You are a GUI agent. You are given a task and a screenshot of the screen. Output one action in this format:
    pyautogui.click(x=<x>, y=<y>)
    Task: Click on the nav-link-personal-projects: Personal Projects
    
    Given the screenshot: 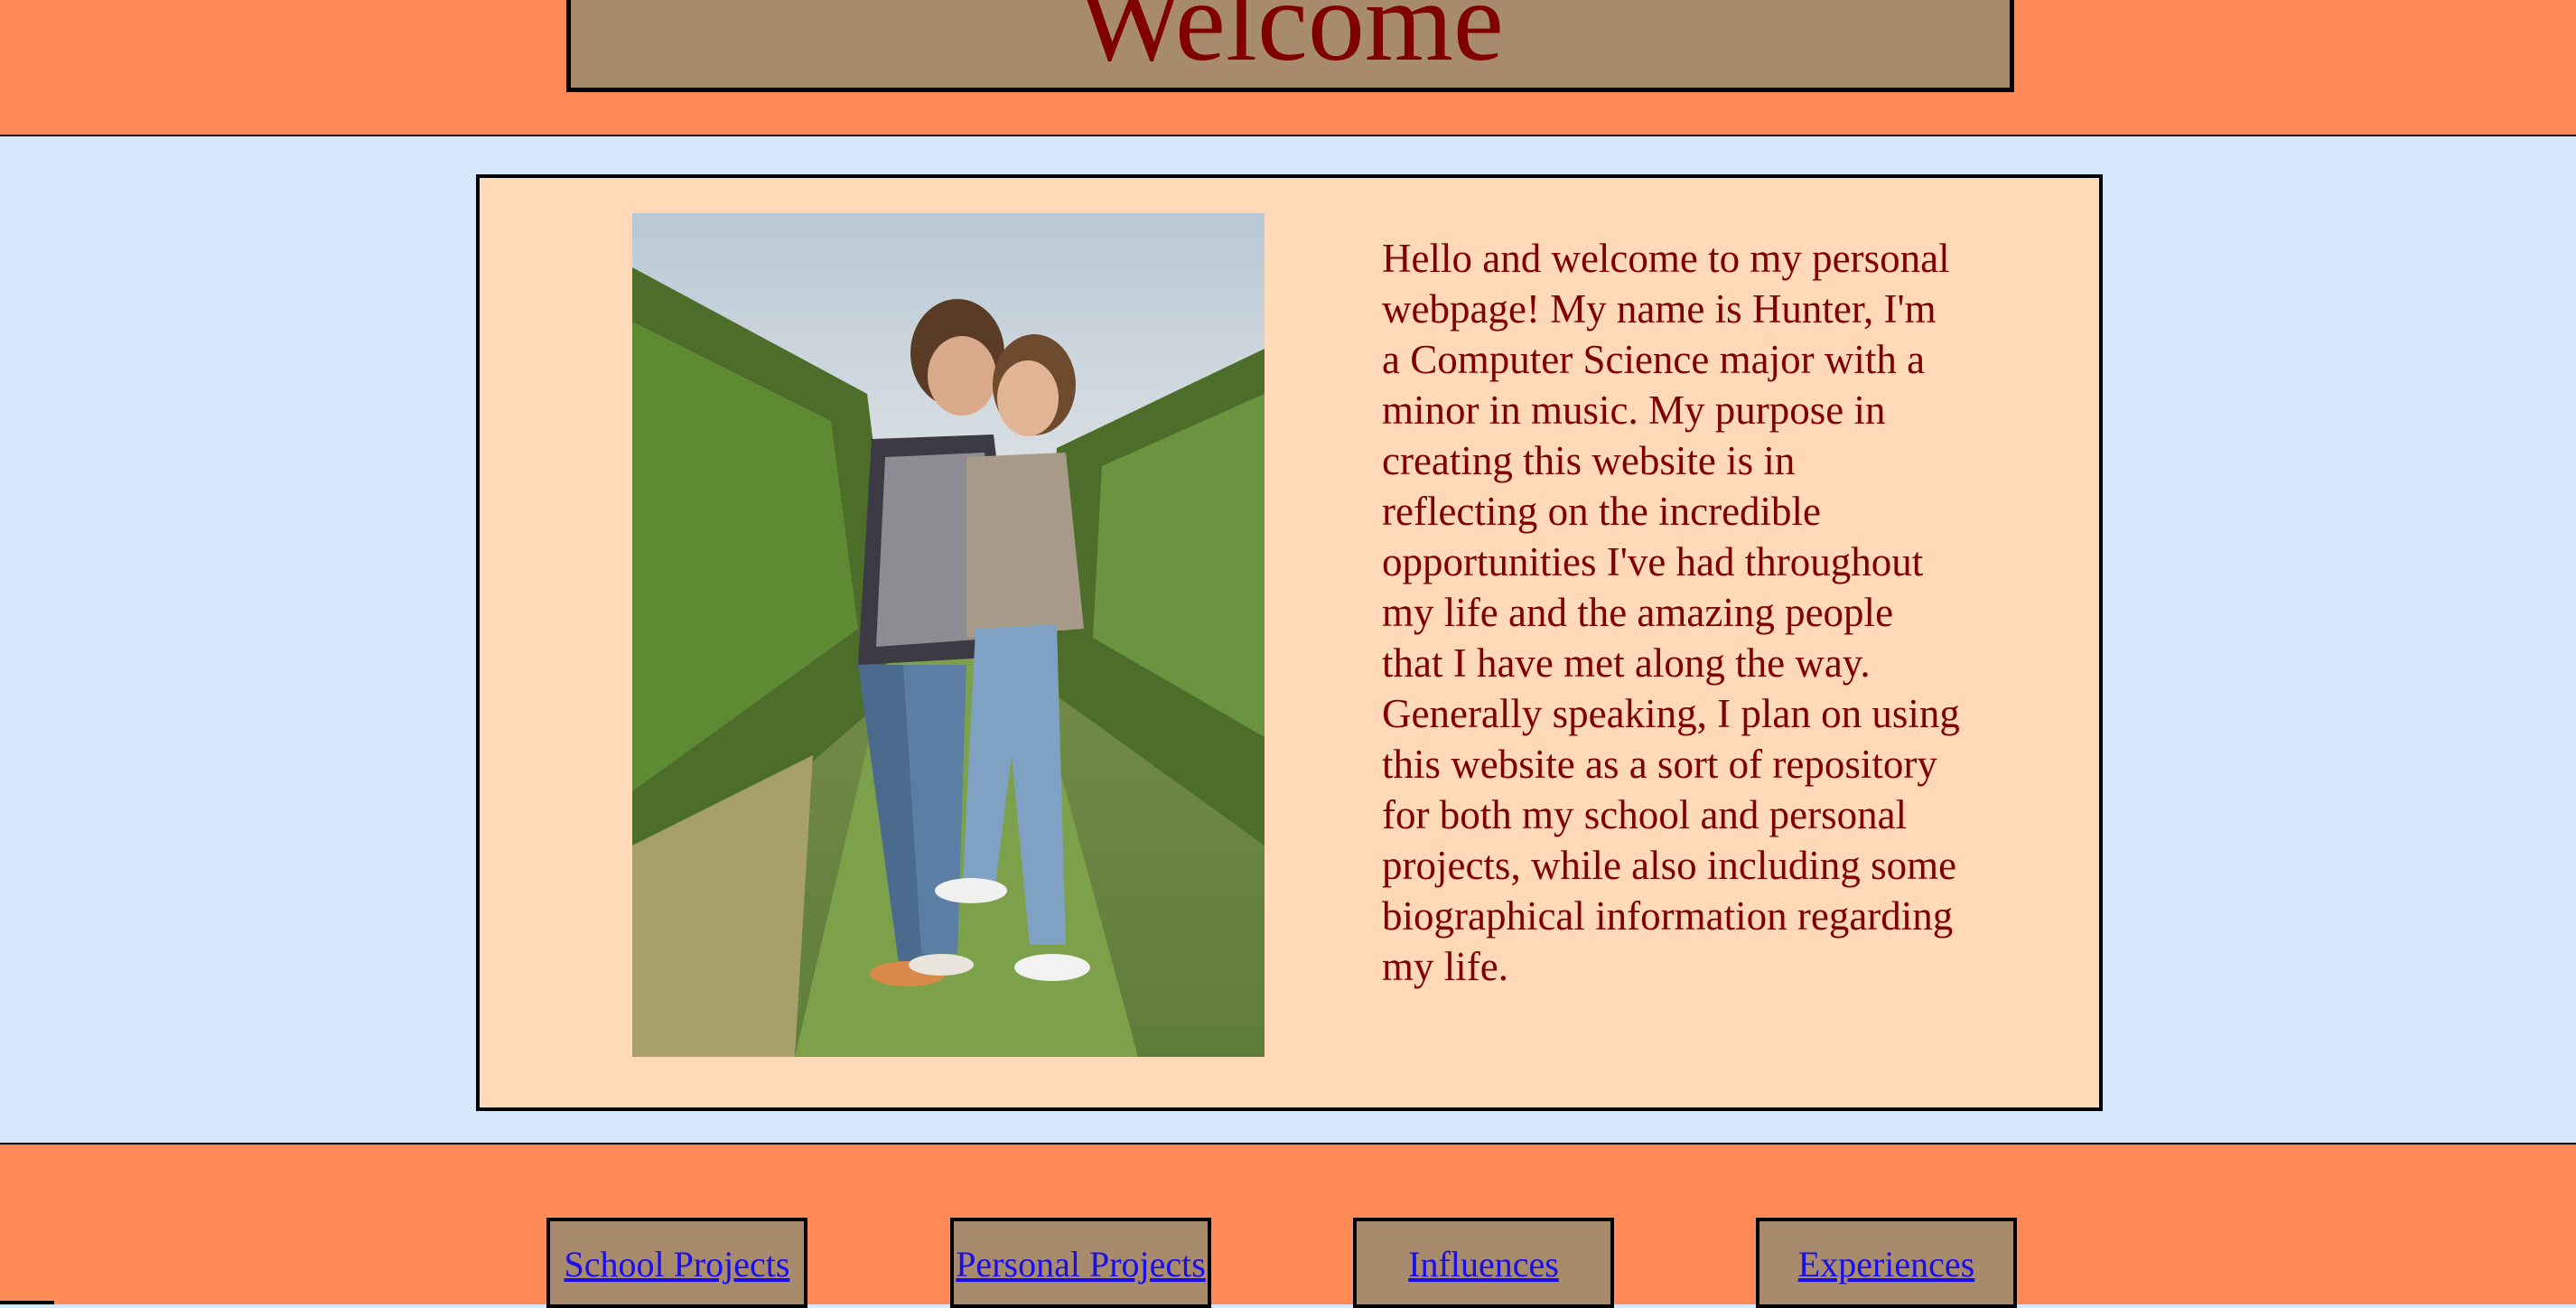 What is the action you would take?
    pyautogui.click(x=1081, y=1265)
    